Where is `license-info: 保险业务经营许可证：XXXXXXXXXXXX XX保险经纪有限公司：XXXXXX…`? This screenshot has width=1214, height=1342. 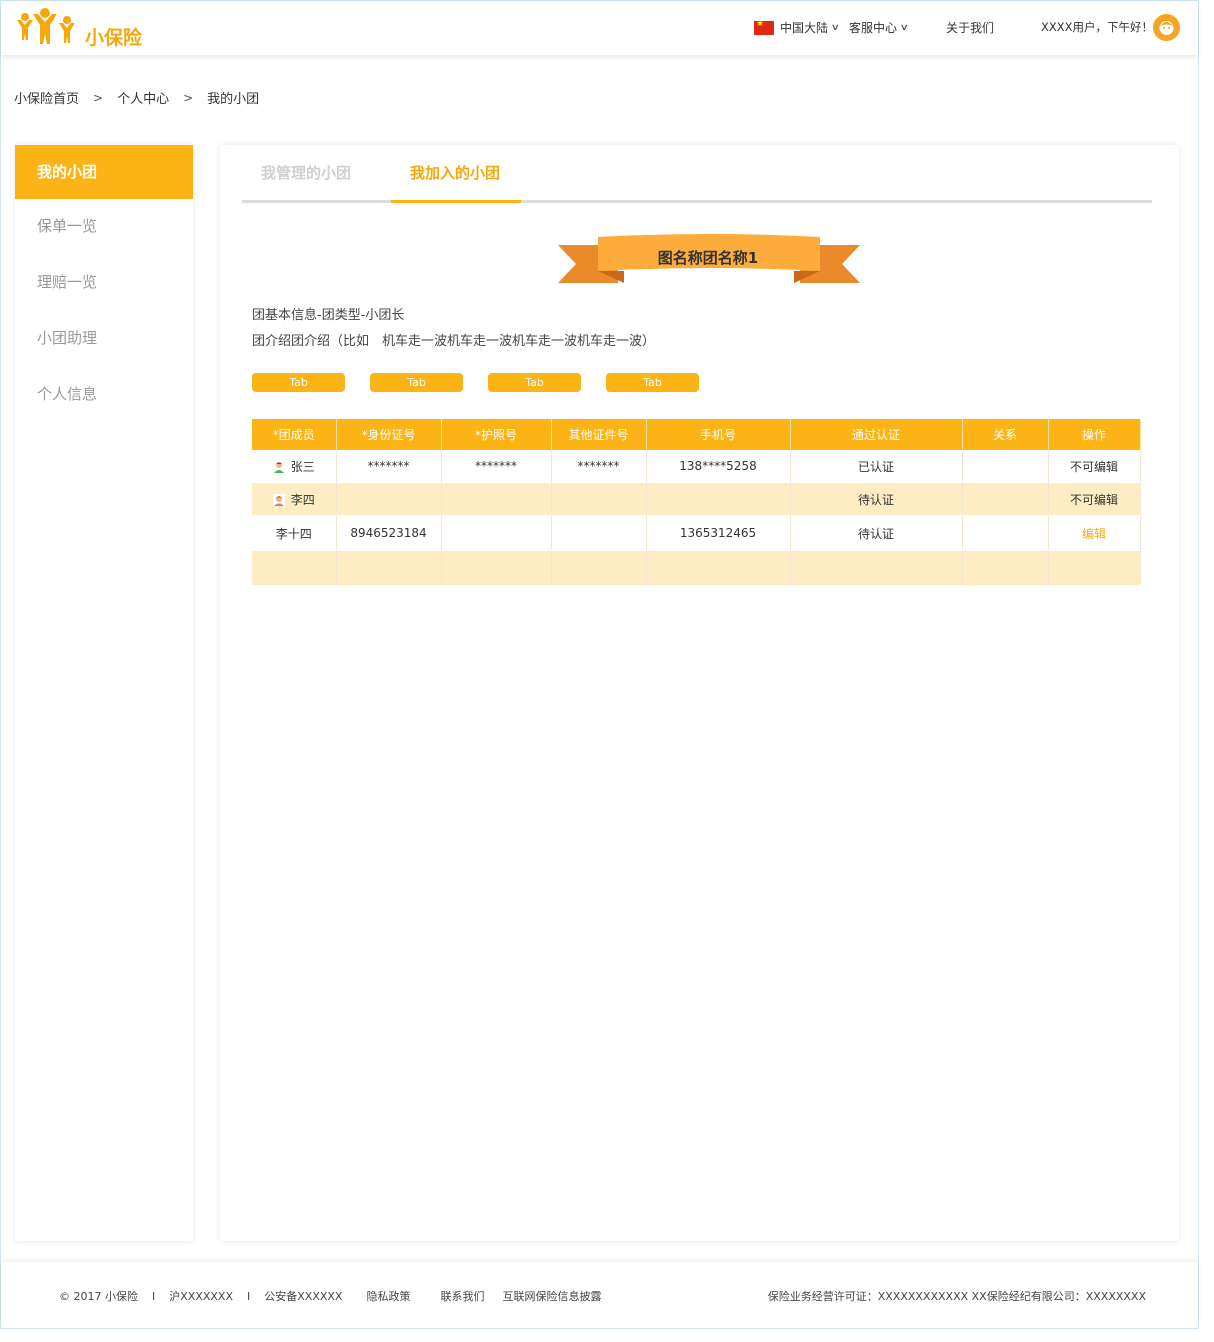 license-info: 保险业务经营许可证：XXXXXXXXXXXX XX保险经纪有限公司：XXXXXX… is located at coordinates (956, 1296).